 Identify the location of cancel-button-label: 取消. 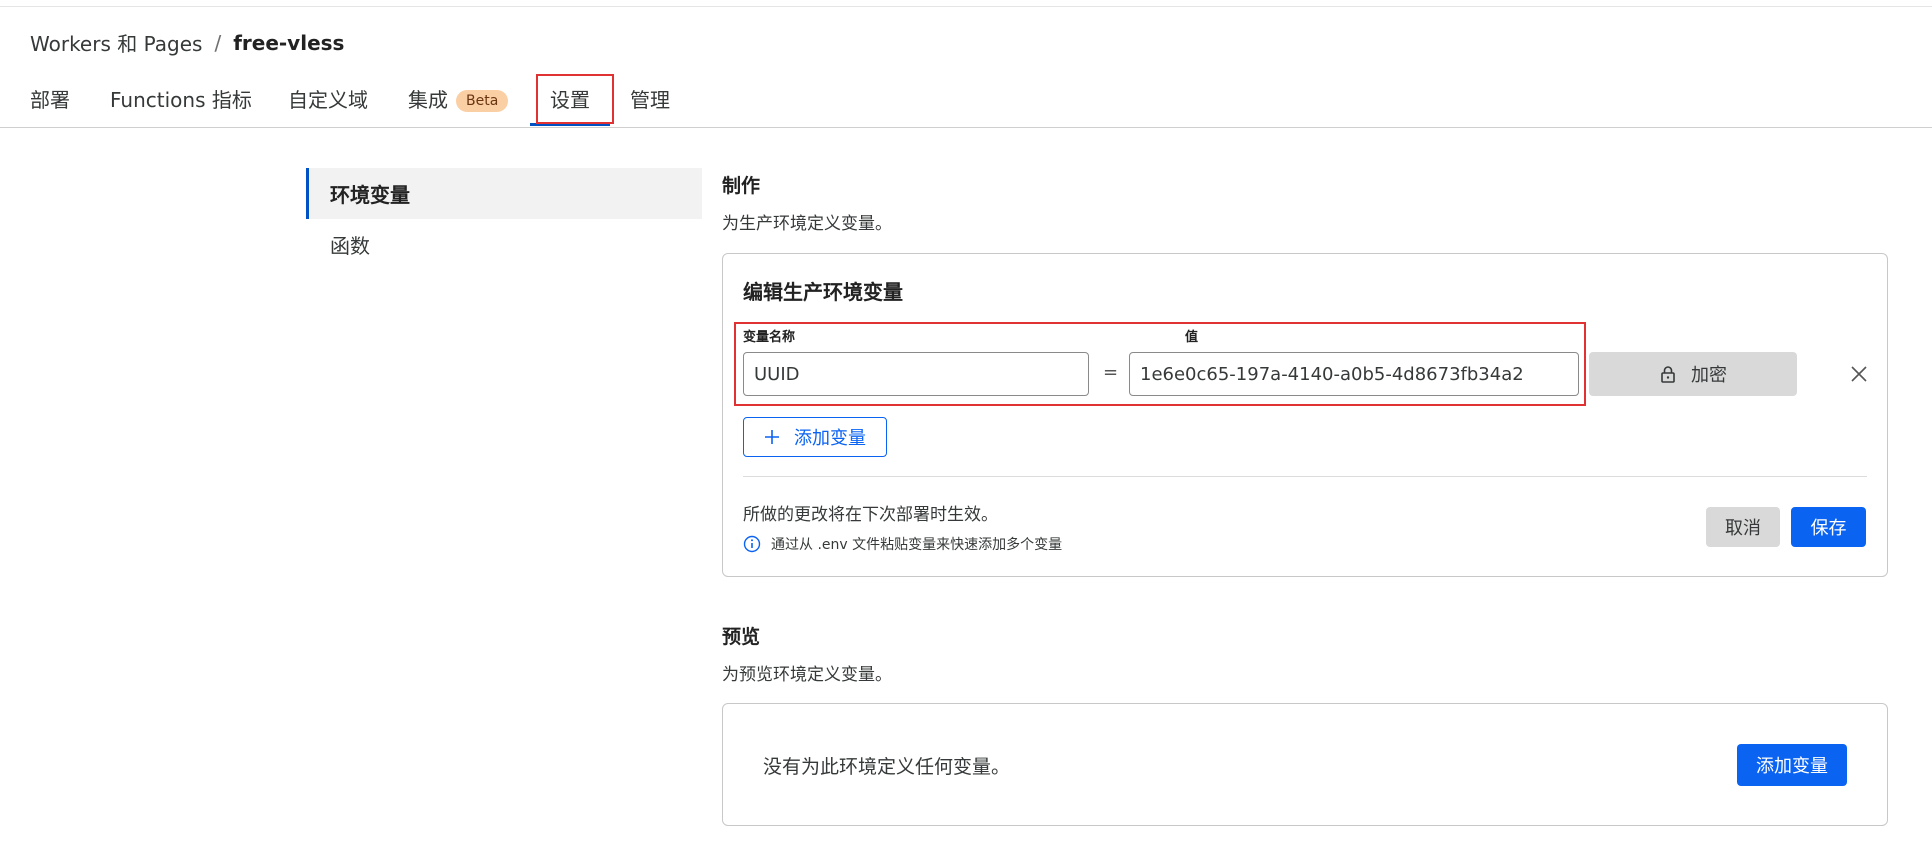
(1743, 528).